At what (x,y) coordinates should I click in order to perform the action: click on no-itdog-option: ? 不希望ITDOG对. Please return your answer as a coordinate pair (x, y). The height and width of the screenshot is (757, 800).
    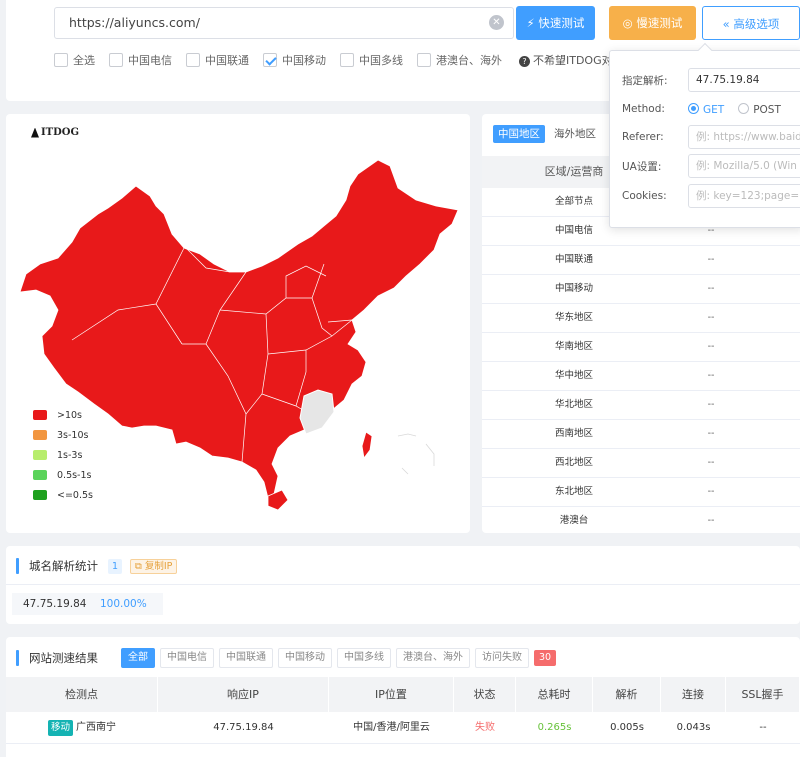
    Looking at the image, I should click on (566, 60).